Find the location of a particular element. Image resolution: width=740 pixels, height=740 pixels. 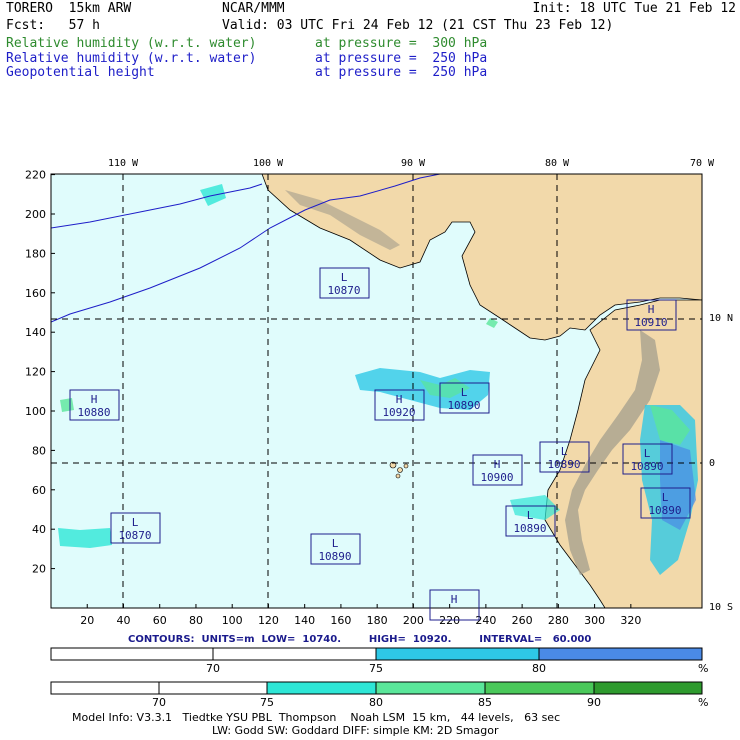

x-tick-label: 120 is located at coordinates (268, 620).